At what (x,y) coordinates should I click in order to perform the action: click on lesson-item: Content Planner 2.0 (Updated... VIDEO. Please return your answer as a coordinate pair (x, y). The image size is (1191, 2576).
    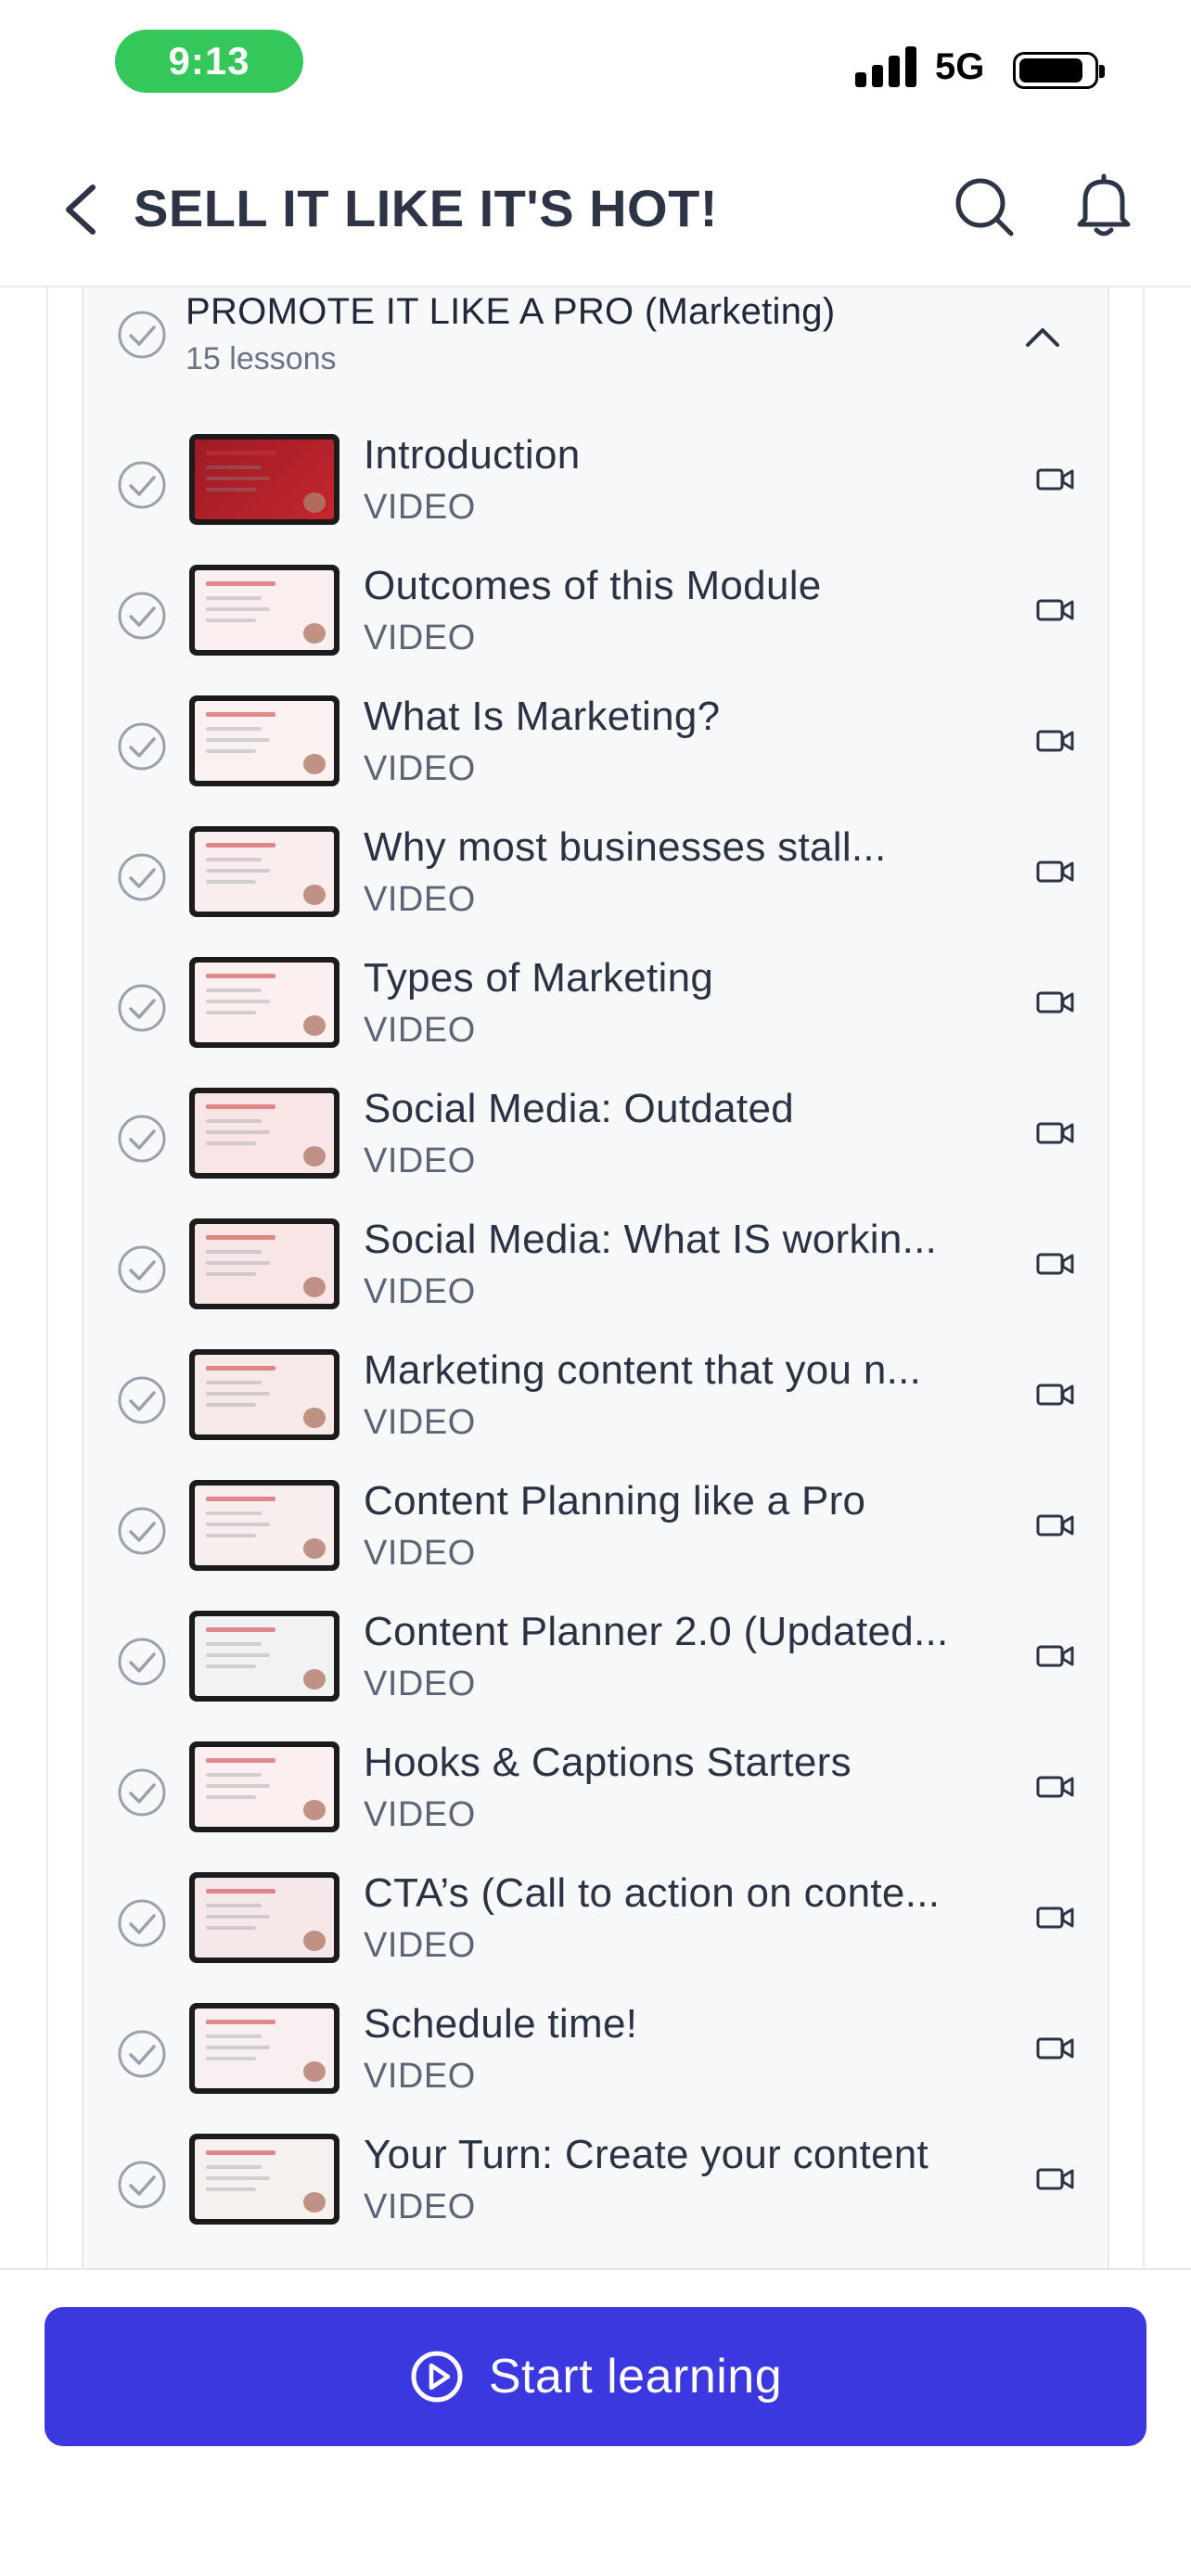
    Looking at the image, I should click on (597, 1655).